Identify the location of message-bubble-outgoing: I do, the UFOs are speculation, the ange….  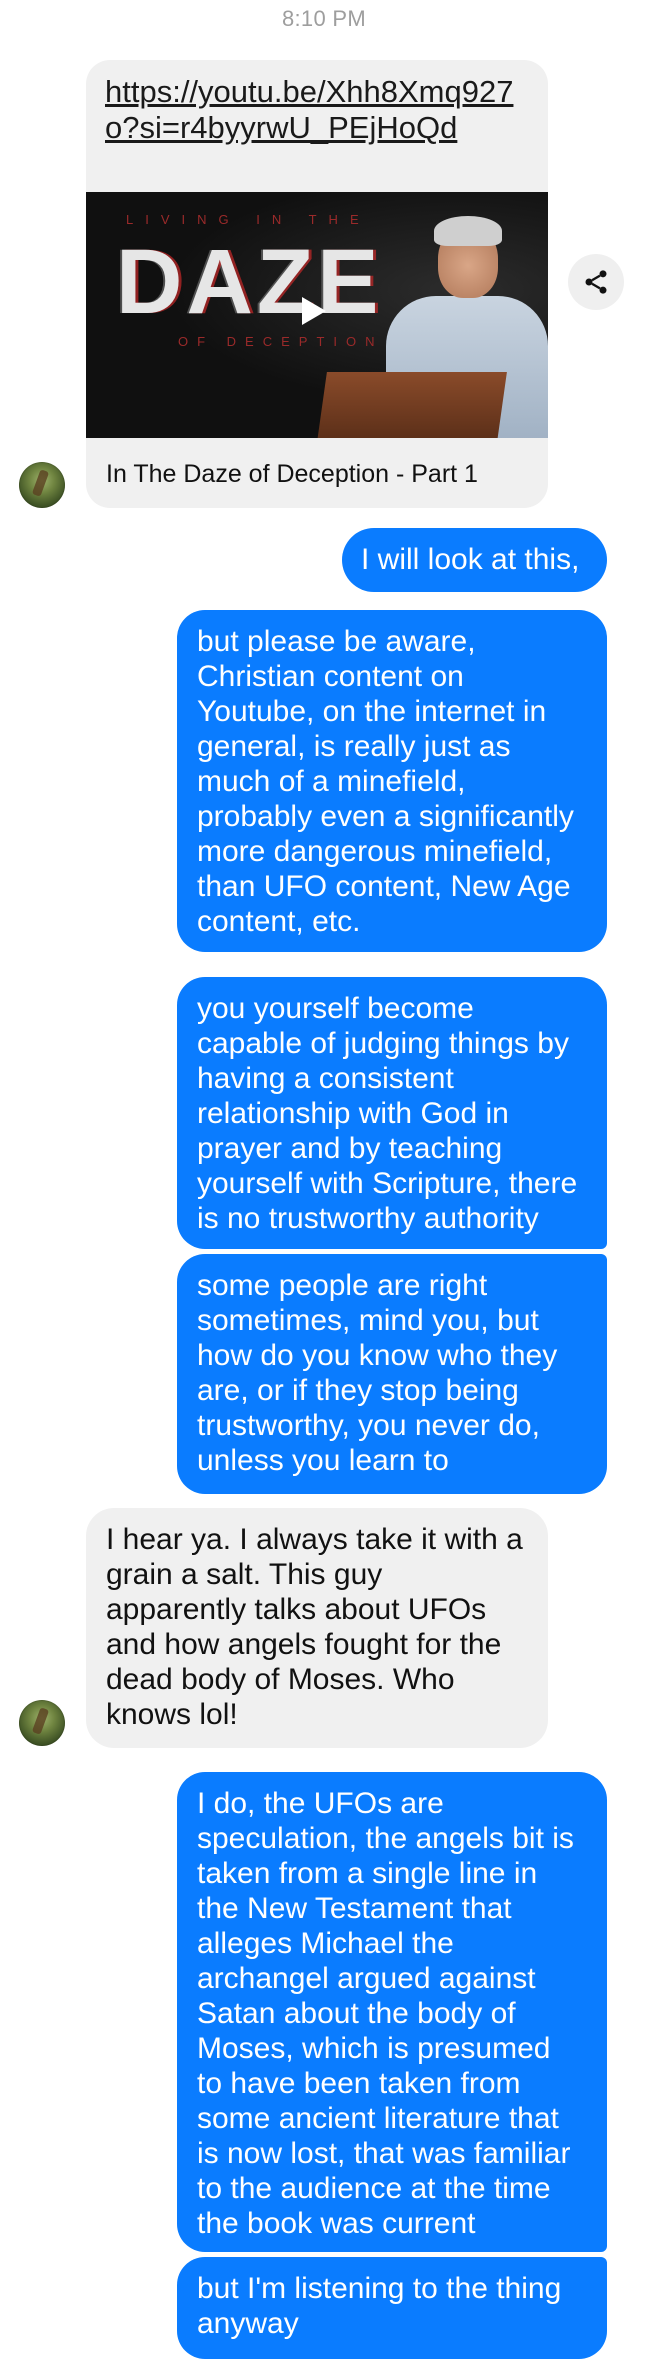
(392, 2012).